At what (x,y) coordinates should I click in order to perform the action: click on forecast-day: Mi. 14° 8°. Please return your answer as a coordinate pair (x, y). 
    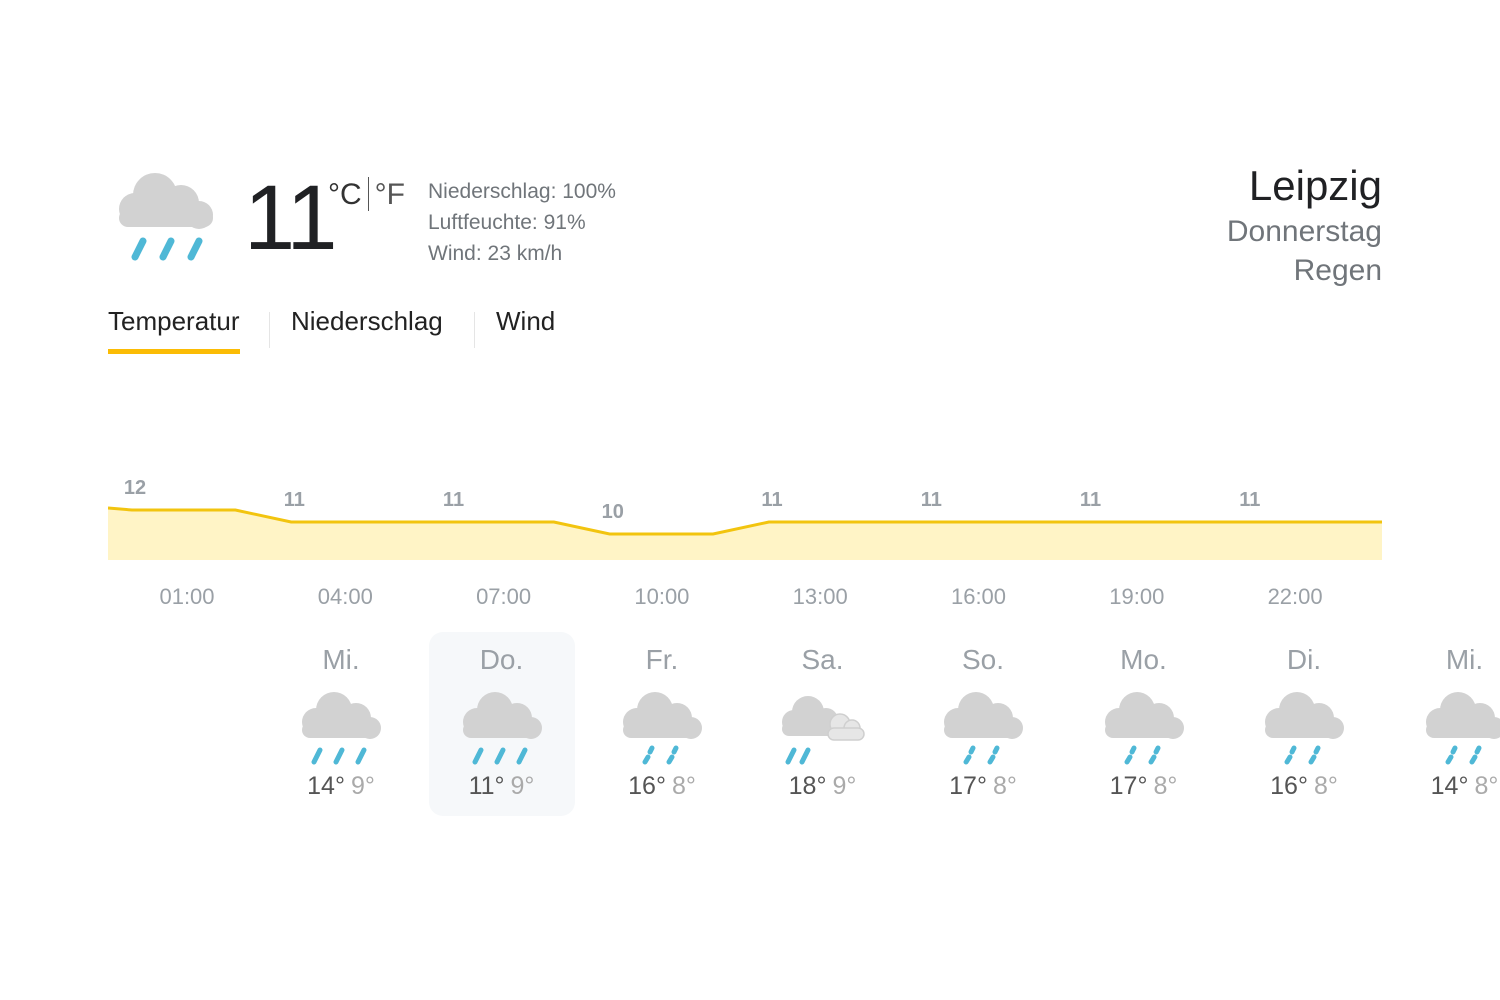
    Looking at the image, I should click on (1446, 724).